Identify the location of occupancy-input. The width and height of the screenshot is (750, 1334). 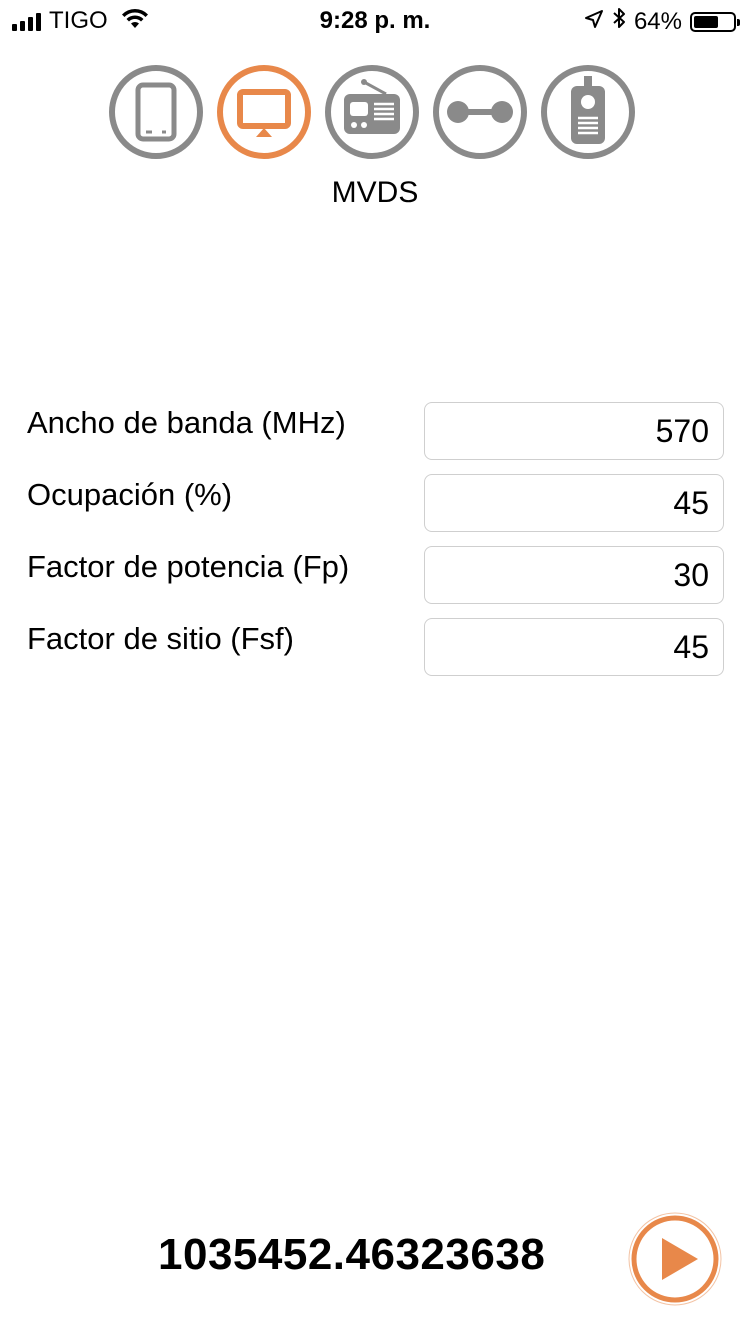
(574, 503).